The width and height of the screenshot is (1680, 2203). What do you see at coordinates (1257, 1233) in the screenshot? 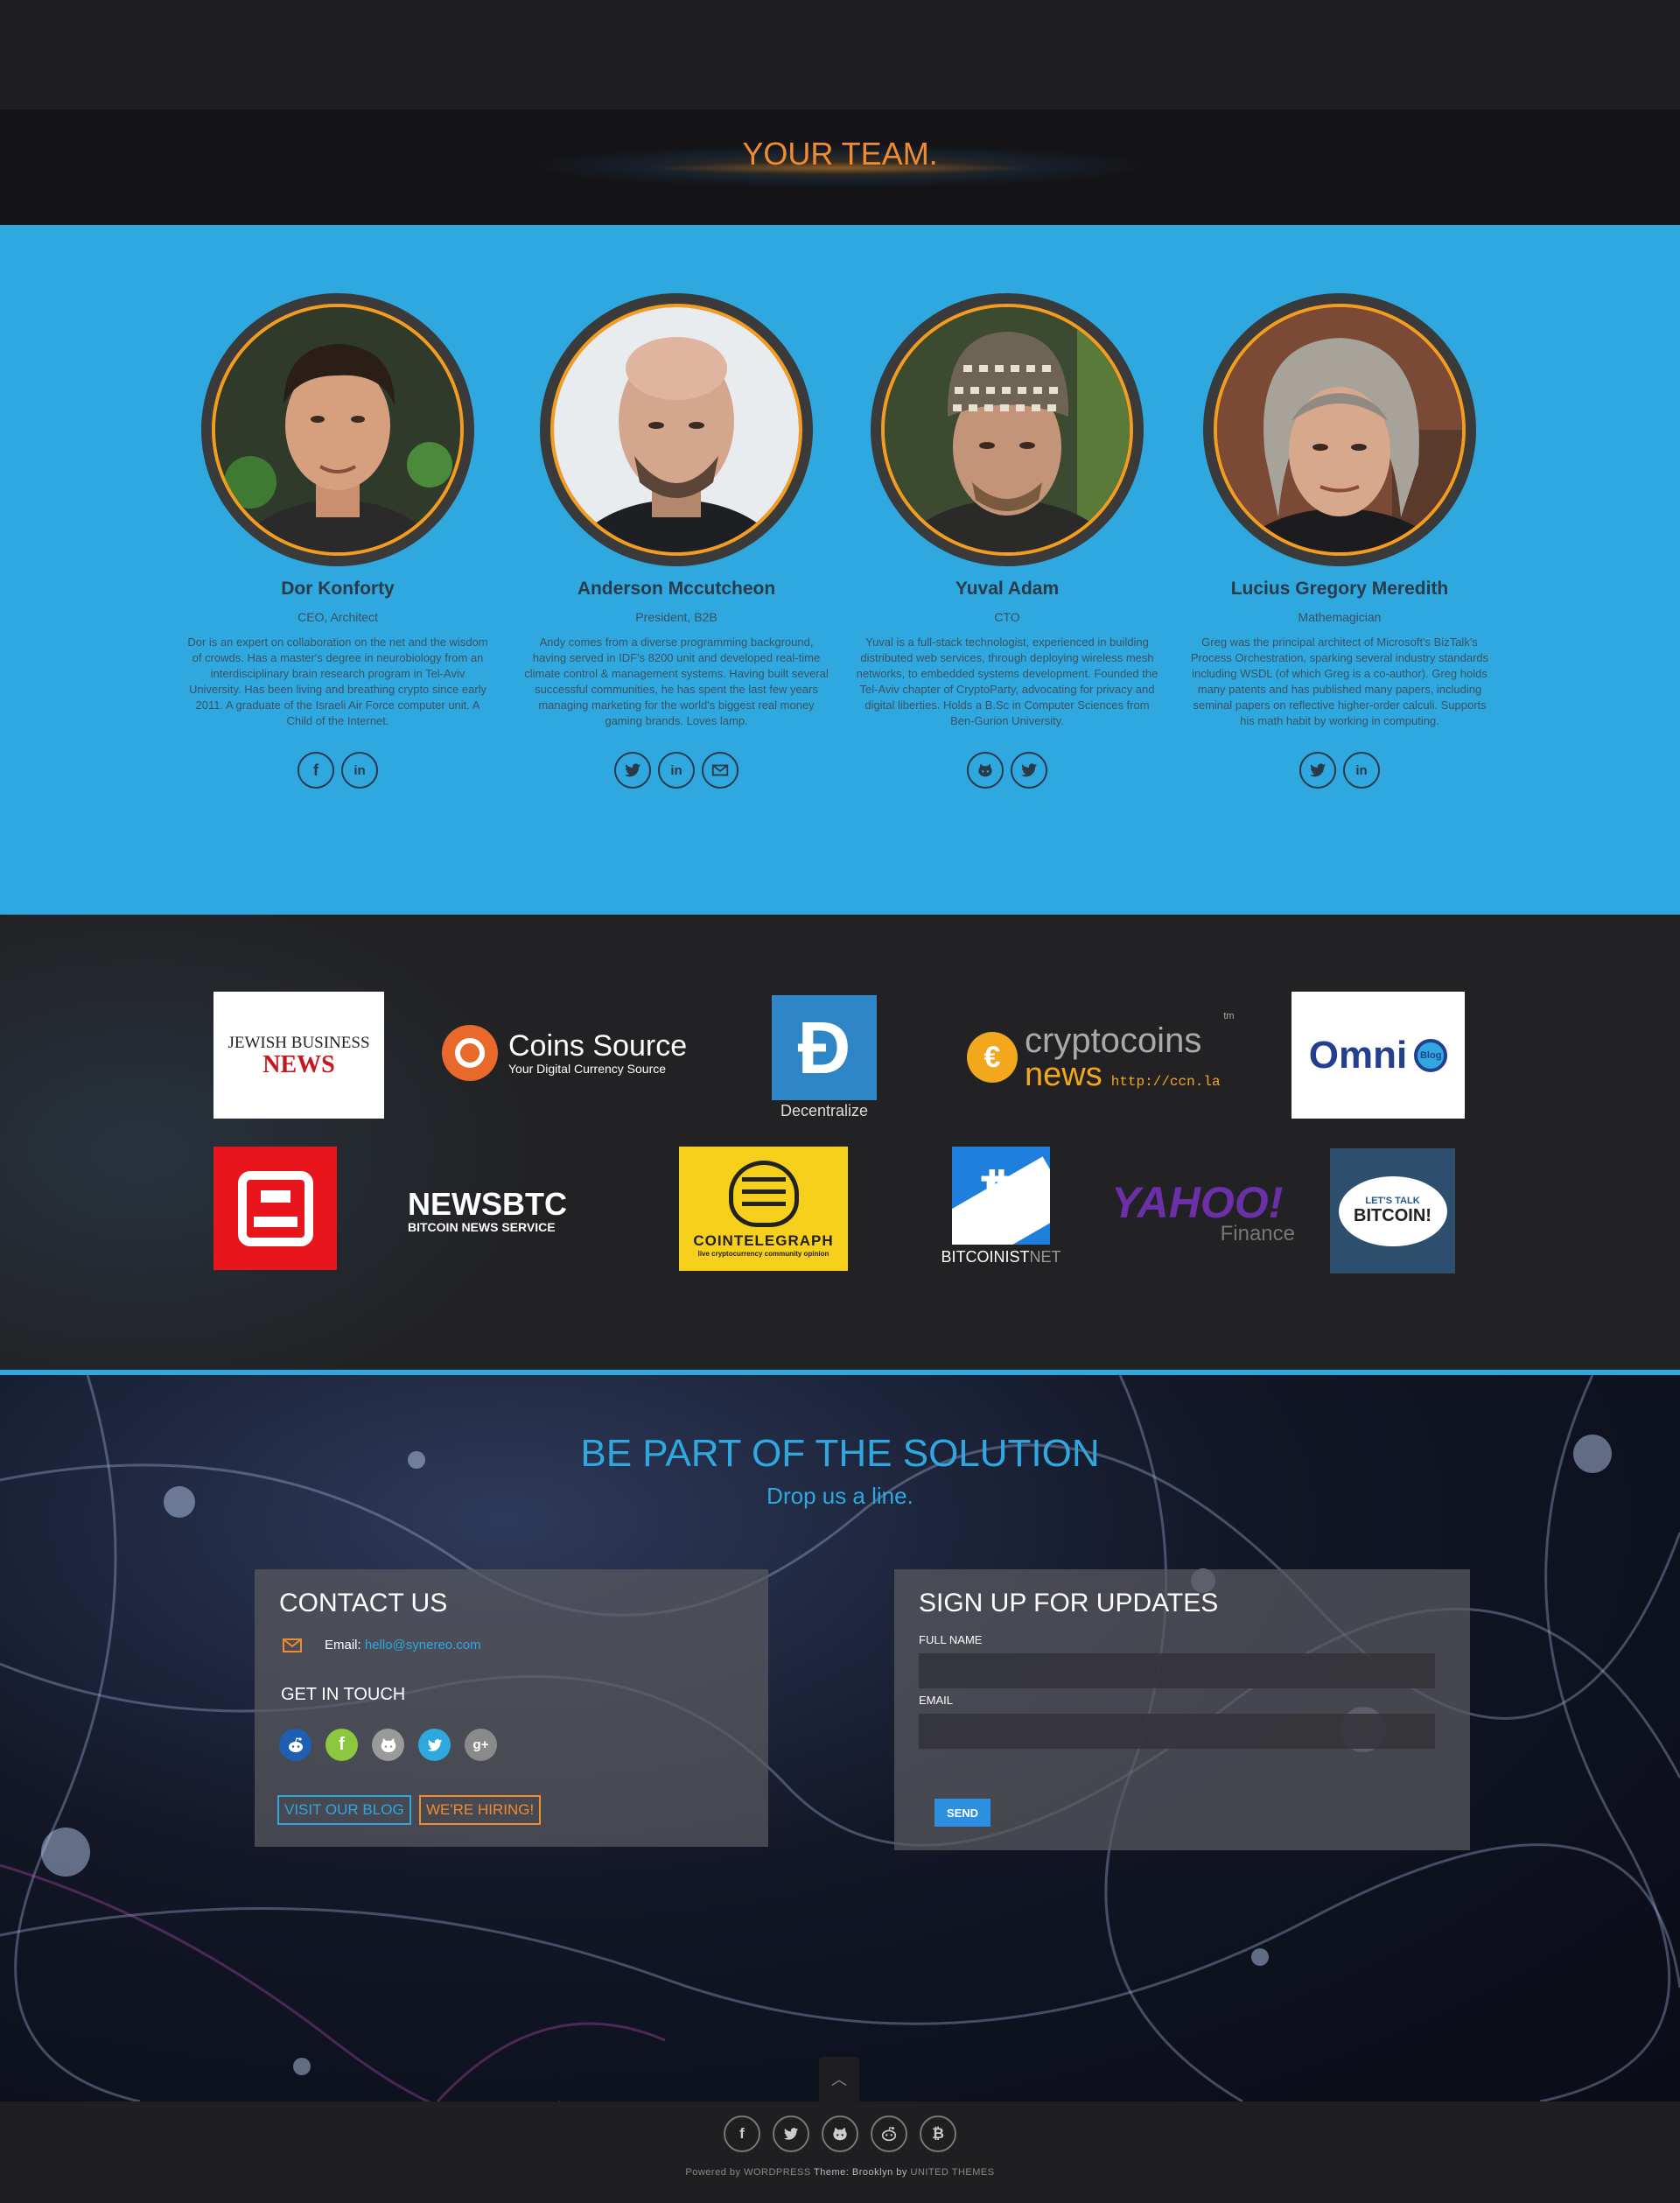
I see `yahoo-finance: Finance` at bounding box center [1257, 1233].